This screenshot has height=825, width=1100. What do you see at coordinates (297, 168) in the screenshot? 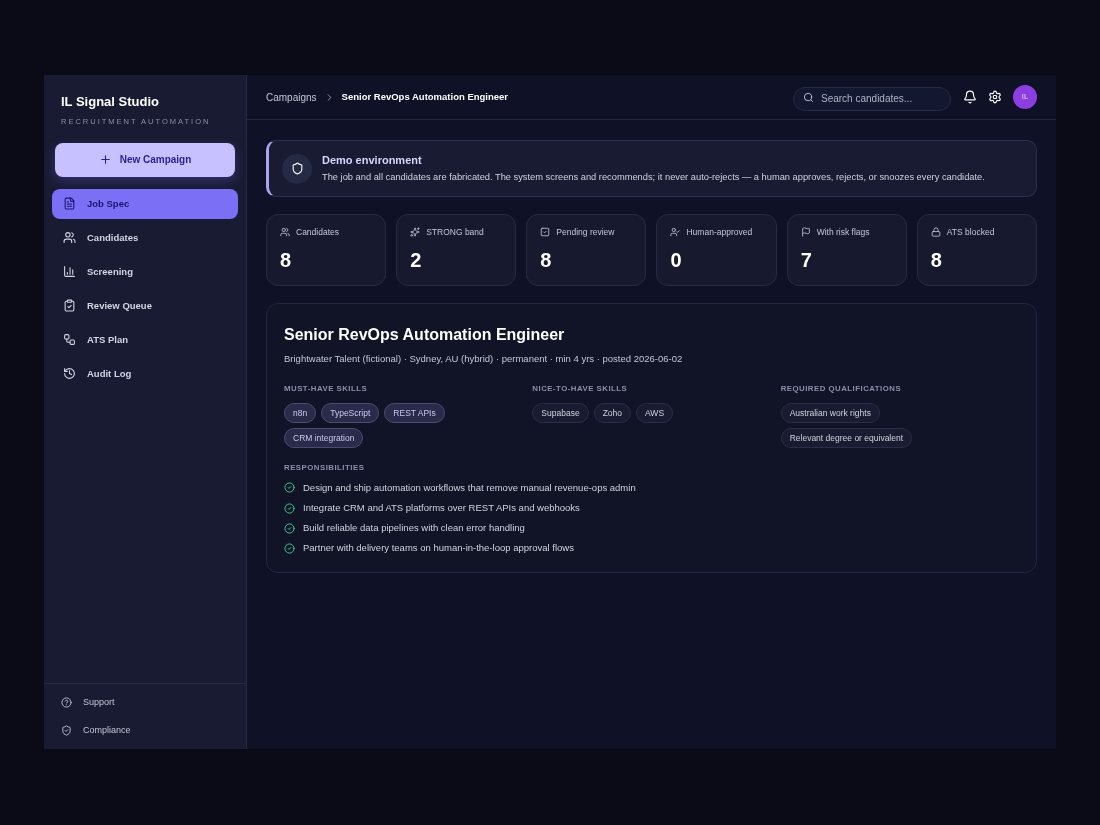
I see `shield-icon` at bounding box center [297, 168].